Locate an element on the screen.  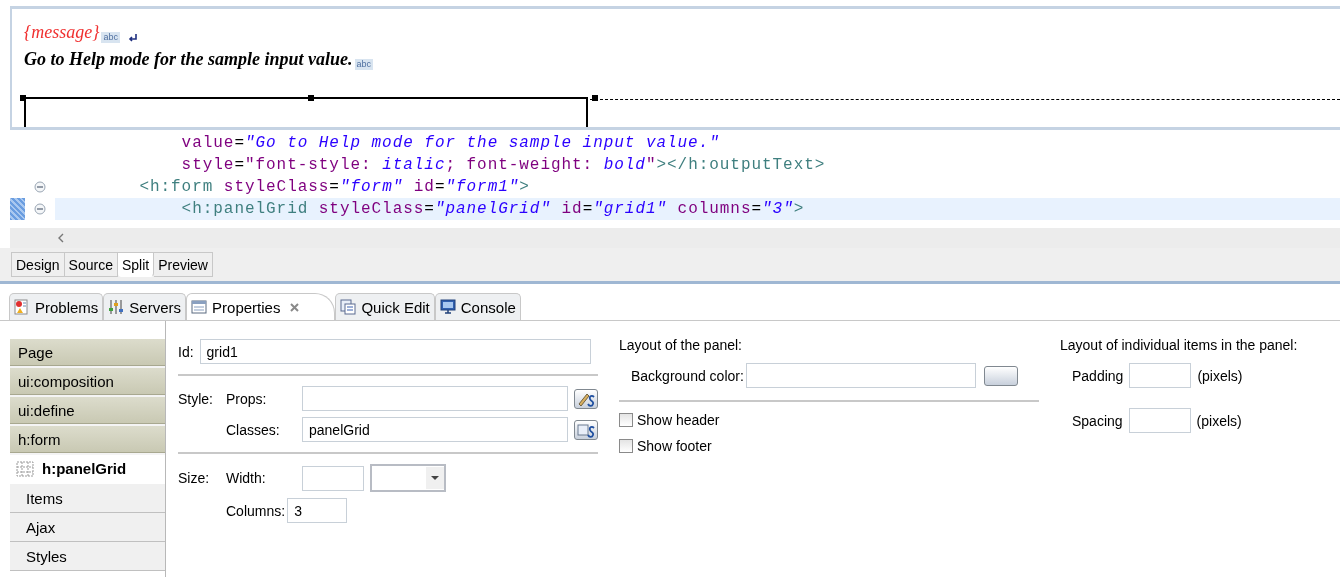
warning-document-icon is located at coordinates (22, 307).